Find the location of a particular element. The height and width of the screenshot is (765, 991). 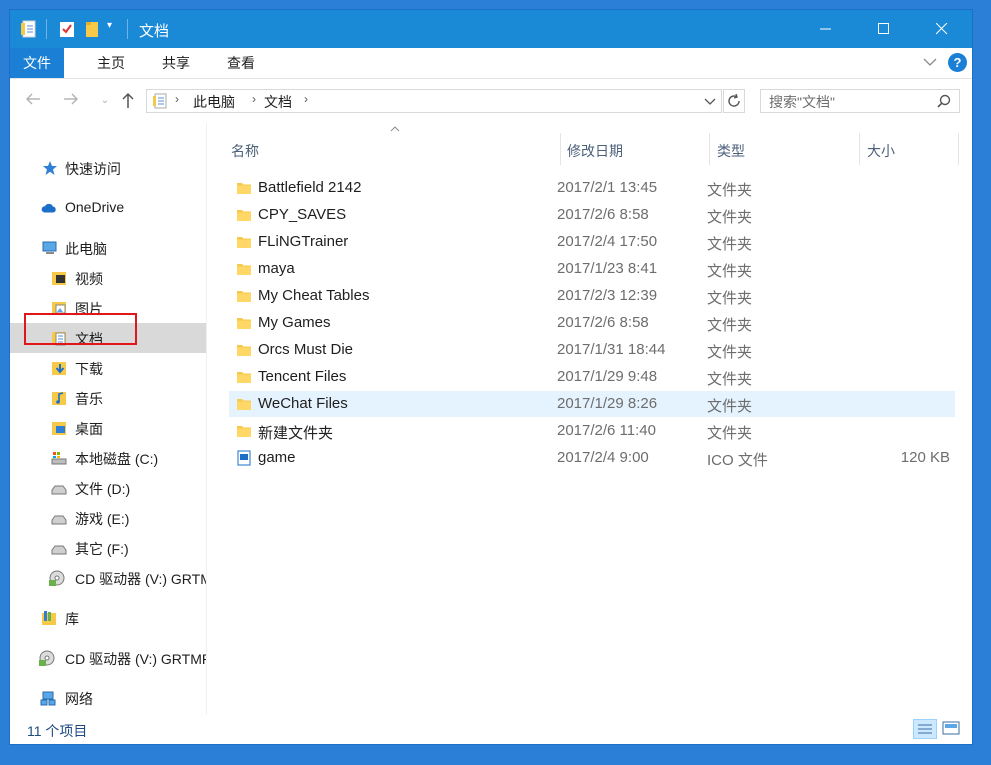

details-view-button is located at coordinates (925, 729).